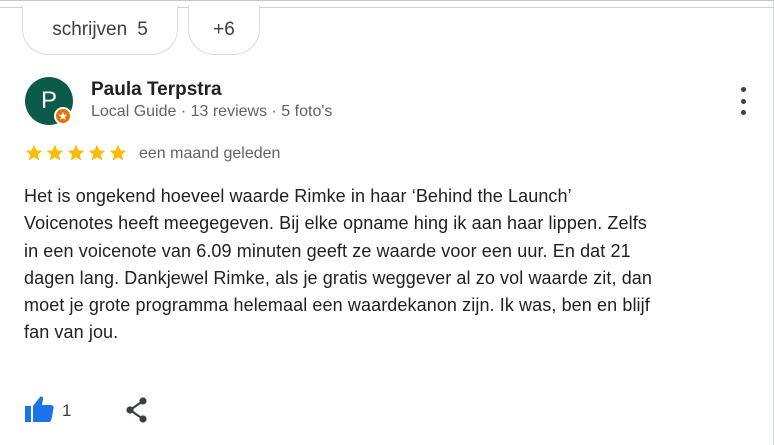 This screenshot has width=774, height=445. I want to click on thumb-up-icon, so click(40, 409).